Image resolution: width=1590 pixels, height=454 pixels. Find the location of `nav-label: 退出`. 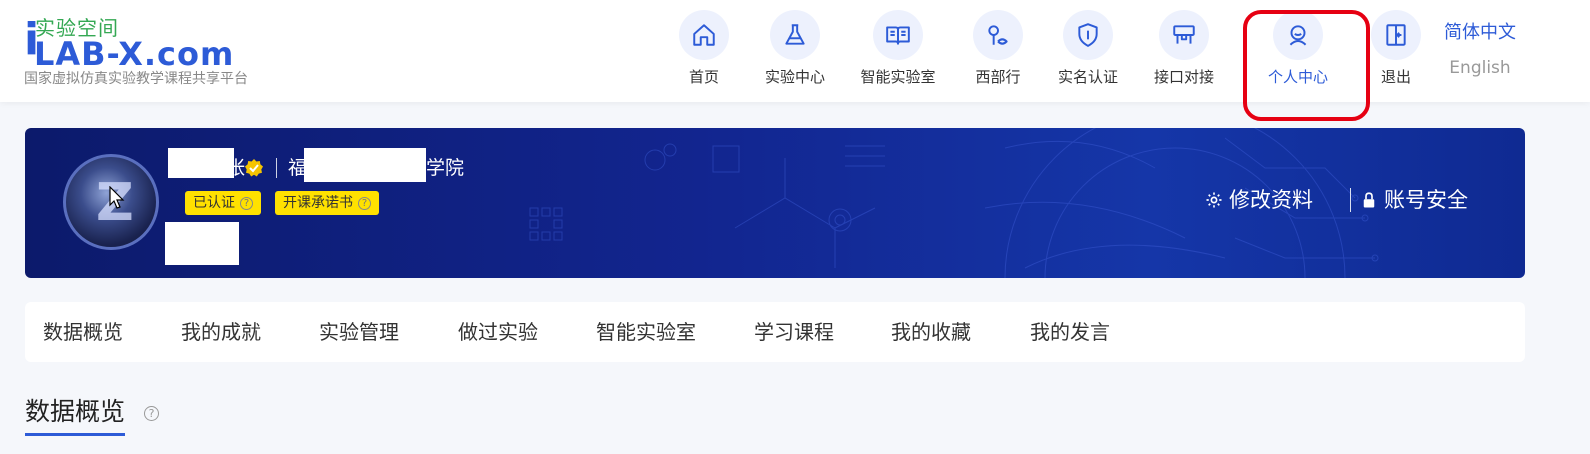

nav-label: 退出 is located at coordinates (1395, 77).